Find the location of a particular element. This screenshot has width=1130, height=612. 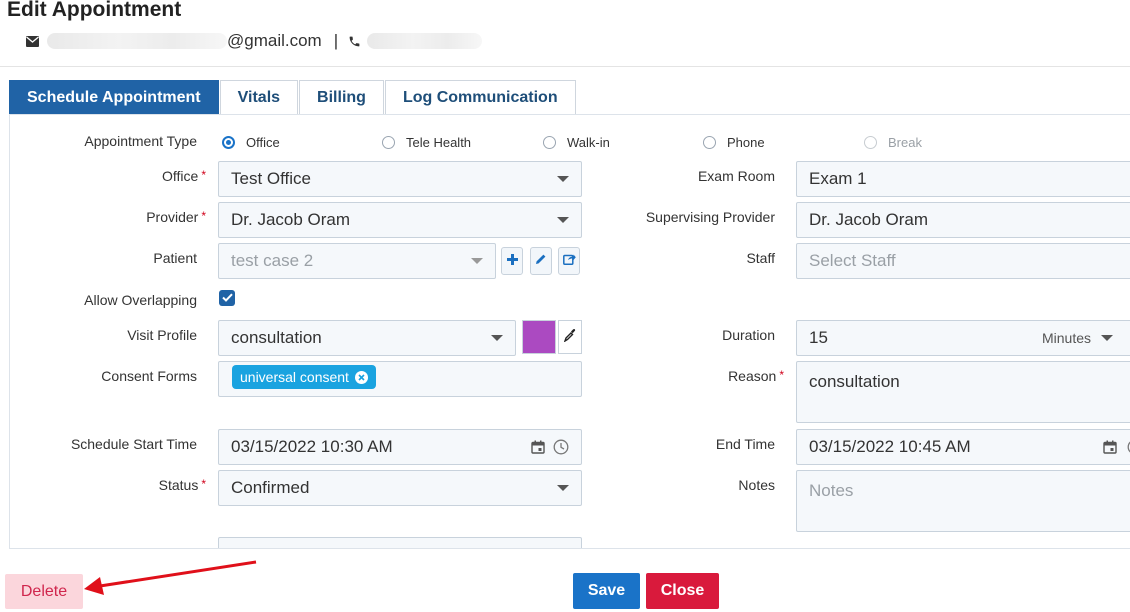

open-patient-button is located at coordinates (569, 261).